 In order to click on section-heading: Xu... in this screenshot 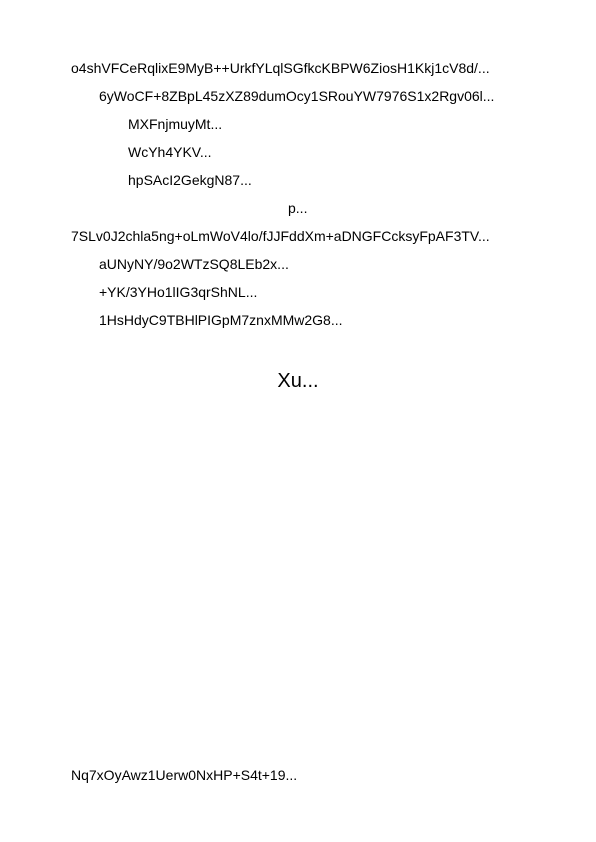, I will do `click(298, 381)`.